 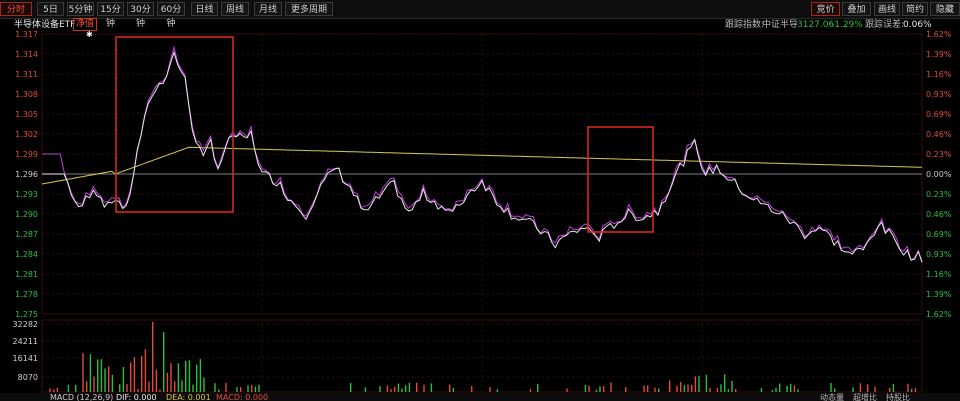 What do you see at coordinates (28, 377) in the screenshot?
I see `volume-tick: 8070` at bounding box center [28, 377].